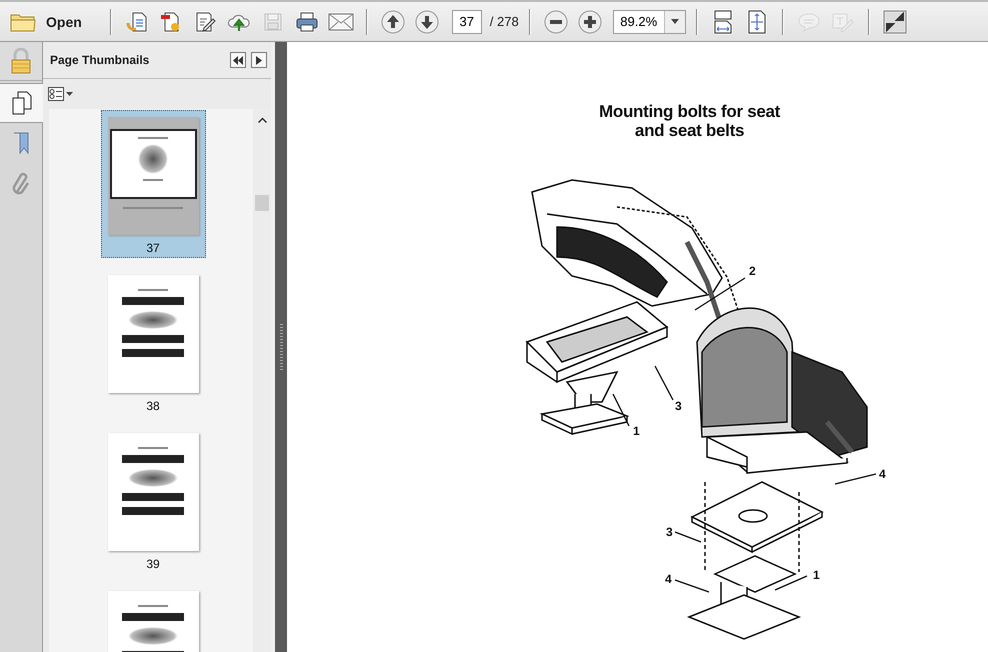 The height and width of the screenshot is (652, 988). Describe the element at coordinates (504, 21) in the screenshot. I see `page-count: / 278` at that location.